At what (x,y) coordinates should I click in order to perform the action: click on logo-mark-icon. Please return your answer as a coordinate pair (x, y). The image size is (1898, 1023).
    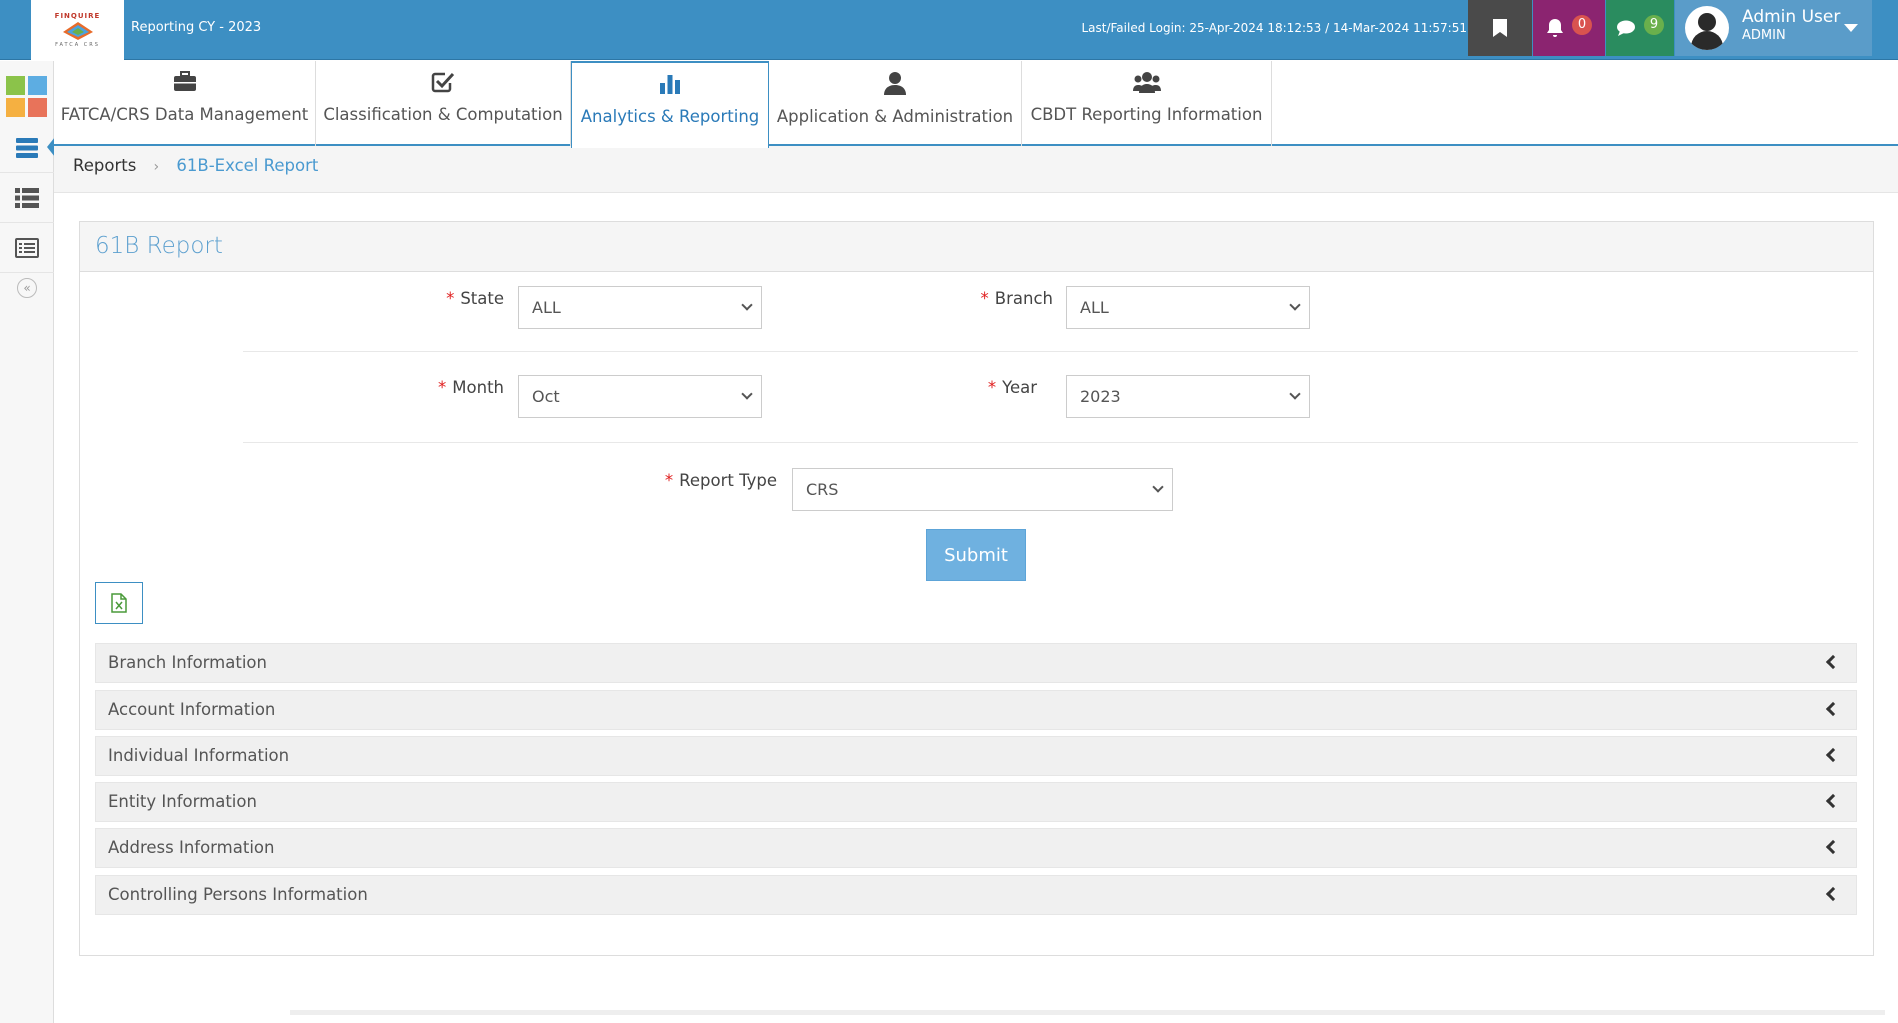
    Looking at the image, I should click on (78, 31).